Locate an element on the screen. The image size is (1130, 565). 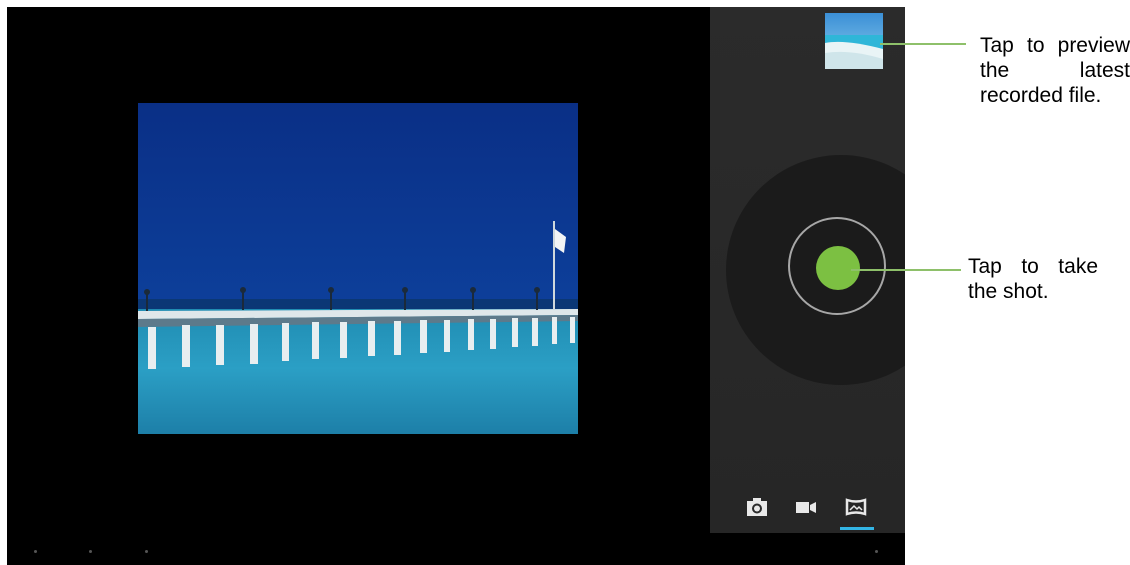
shutter-callout-line is located at coordinates (906, 270).